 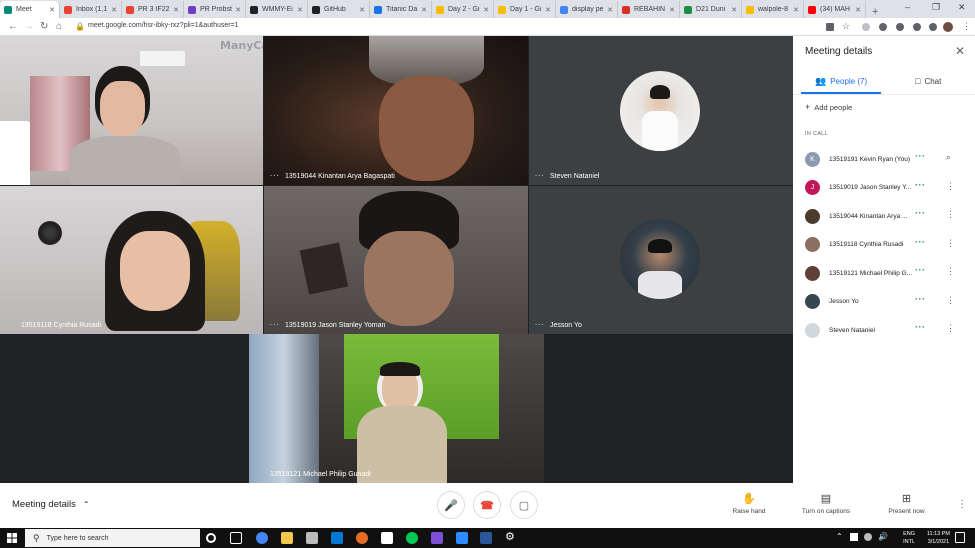 I want to click on video-tile: ··· 13519019 Jason Stanley Yoman, so click(x=396, y=260).